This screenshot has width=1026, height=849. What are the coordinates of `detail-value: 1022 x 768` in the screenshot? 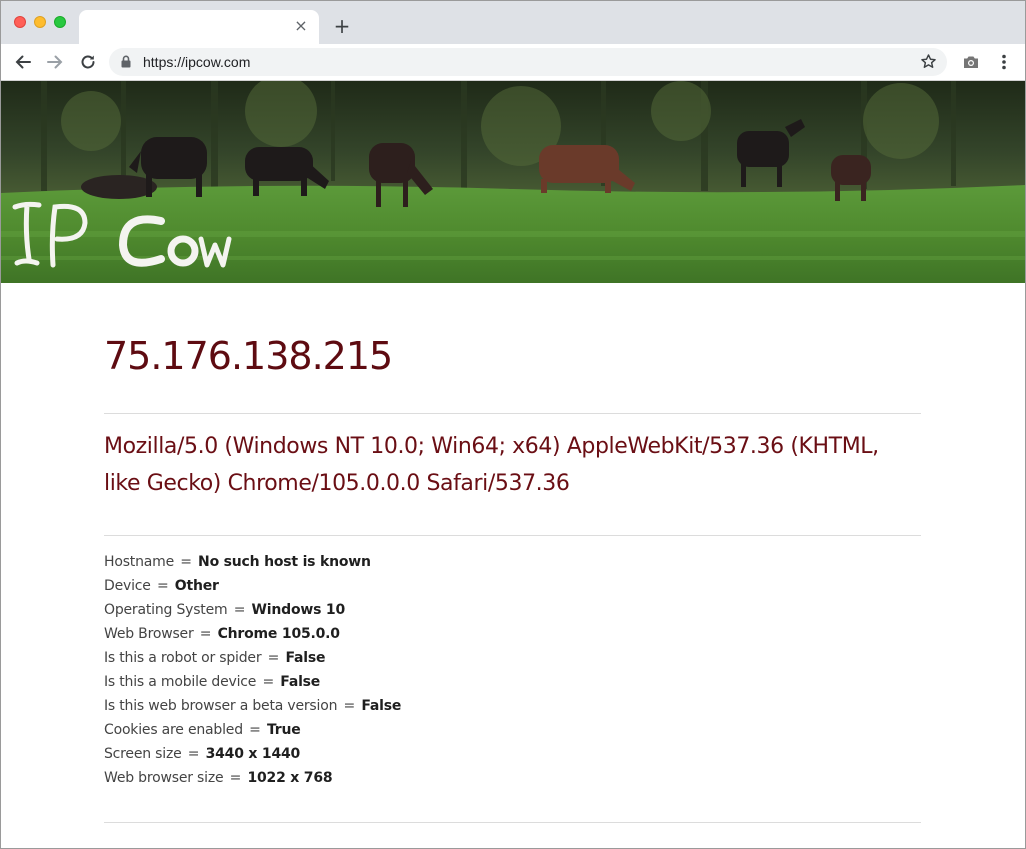 It's located at (290, 778).